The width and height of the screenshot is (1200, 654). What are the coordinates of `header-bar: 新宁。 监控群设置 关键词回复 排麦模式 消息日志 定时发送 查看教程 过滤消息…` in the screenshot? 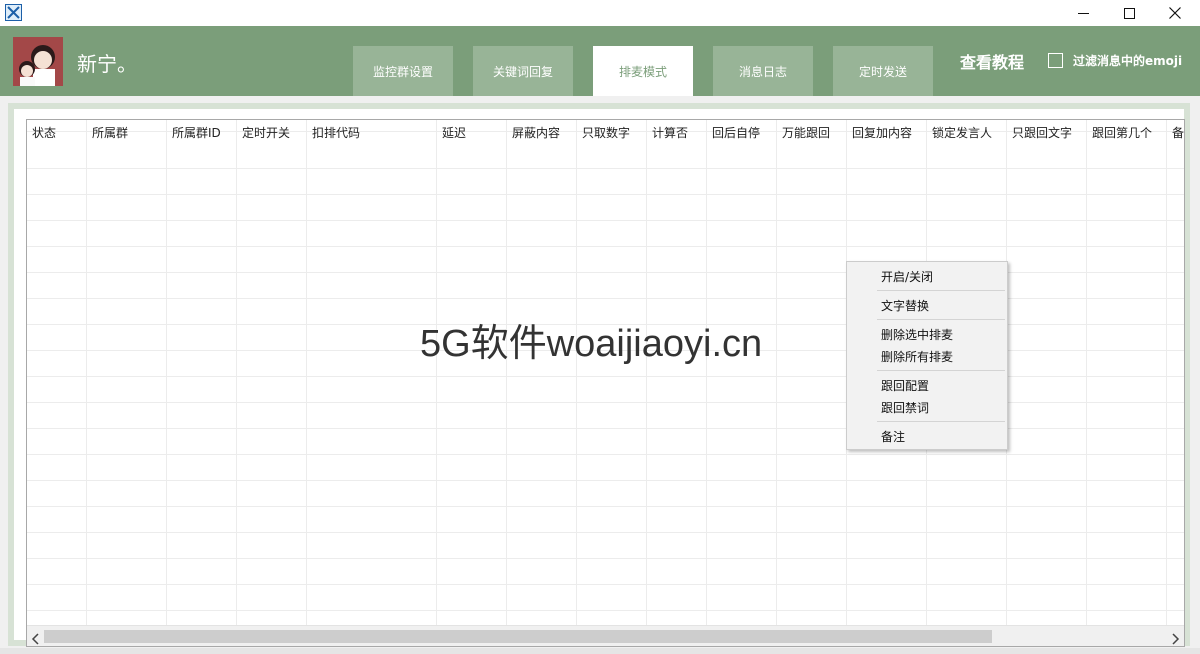 It's located at (600, 61).